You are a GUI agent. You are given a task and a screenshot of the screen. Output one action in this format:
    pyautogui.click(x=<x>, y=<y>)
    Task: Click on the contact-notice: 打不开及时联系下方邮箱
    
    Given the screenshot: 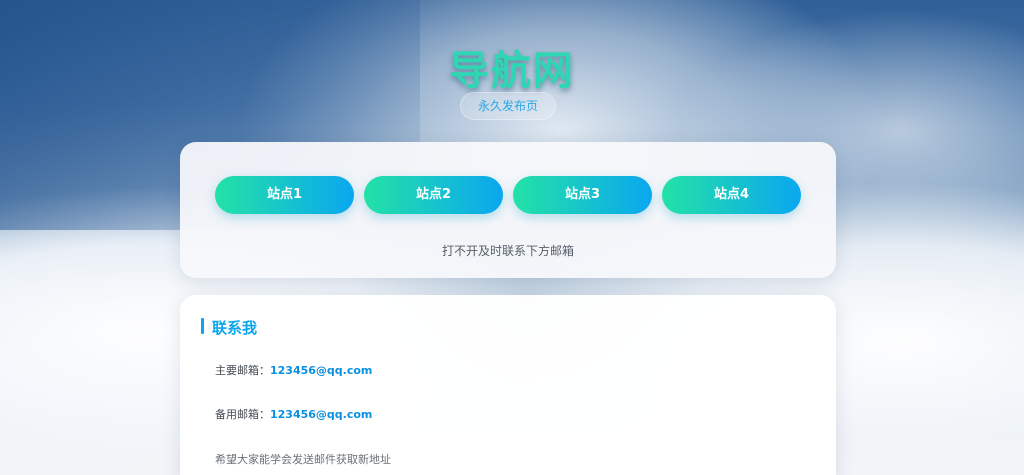 What is the action you would take?
    pyautogui.click(x=507, y=251)
    